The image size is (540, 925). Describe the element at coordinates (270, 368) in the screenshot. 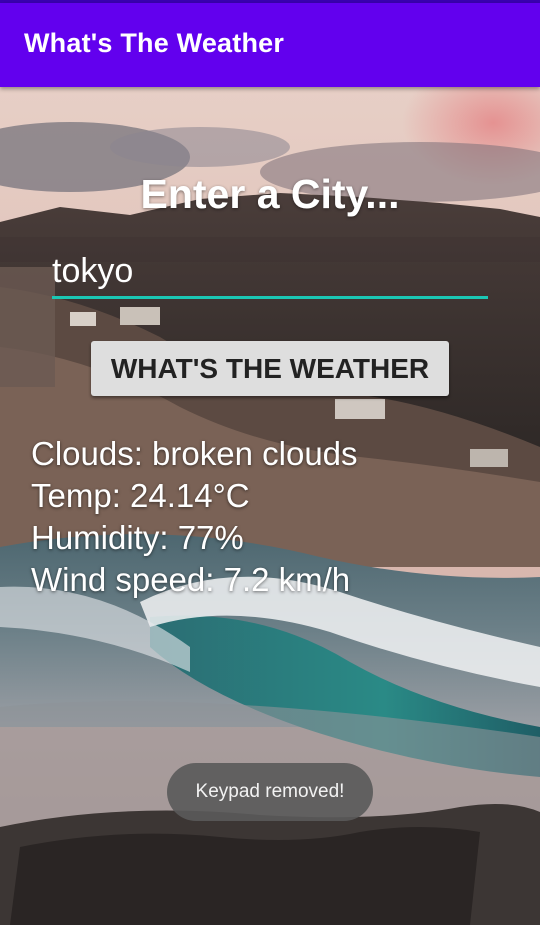

I see `whats-the-weather-button: WHAT'S THE WEATHER` at that location.